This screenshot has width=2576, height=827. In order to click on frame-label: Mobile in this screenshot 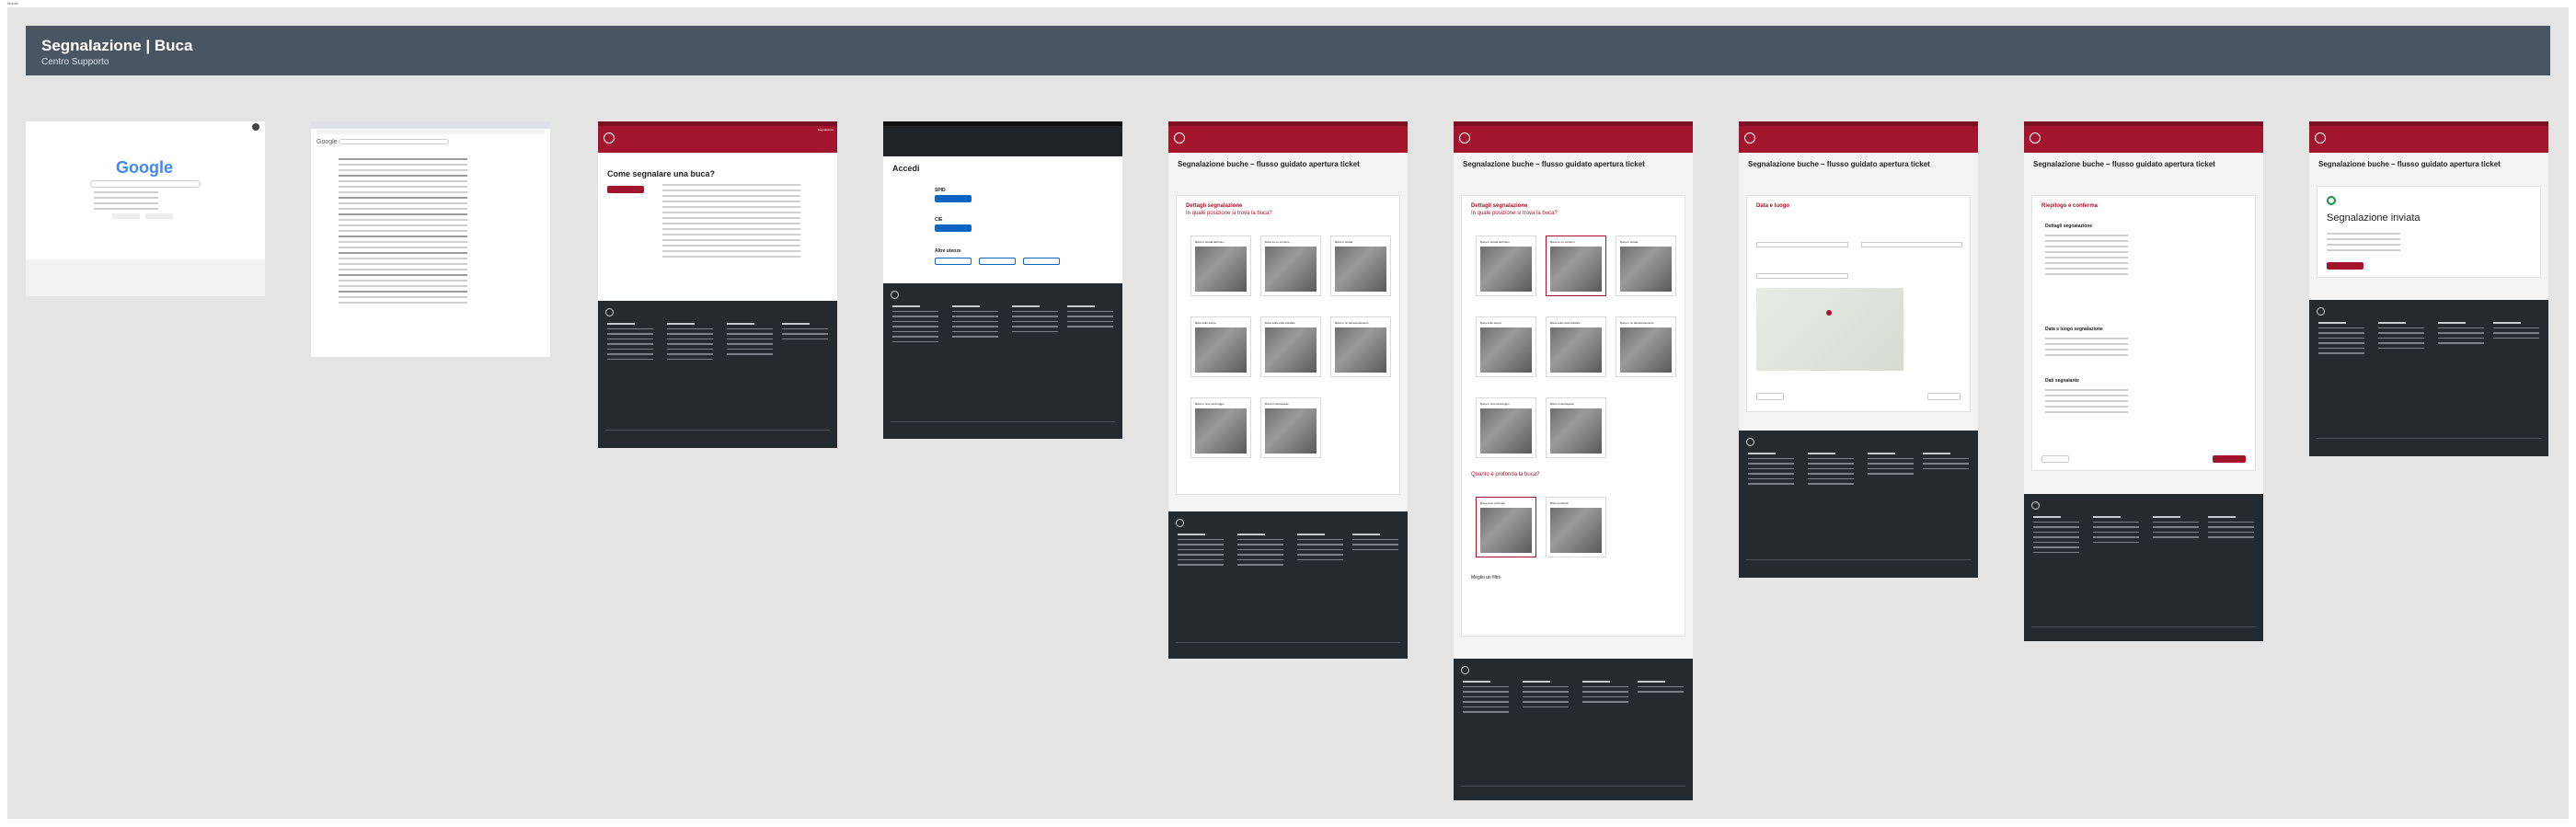, I will do `click(12, 4)`.